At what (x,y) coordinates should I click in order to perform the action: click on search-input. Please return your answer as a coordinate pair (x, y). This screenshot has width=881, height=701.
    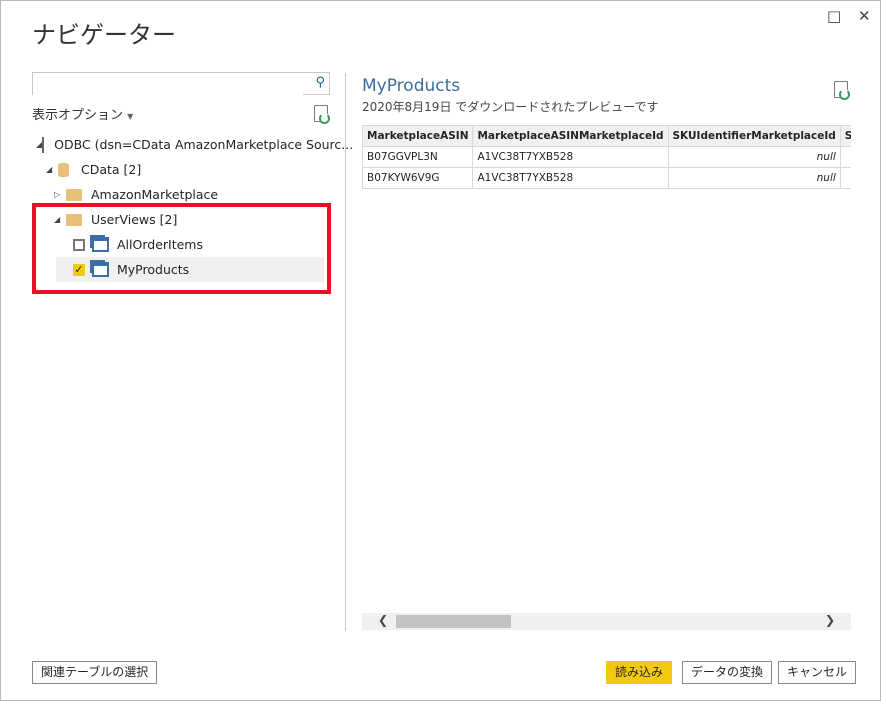
    Looking at the image, I should click on (168, 84).